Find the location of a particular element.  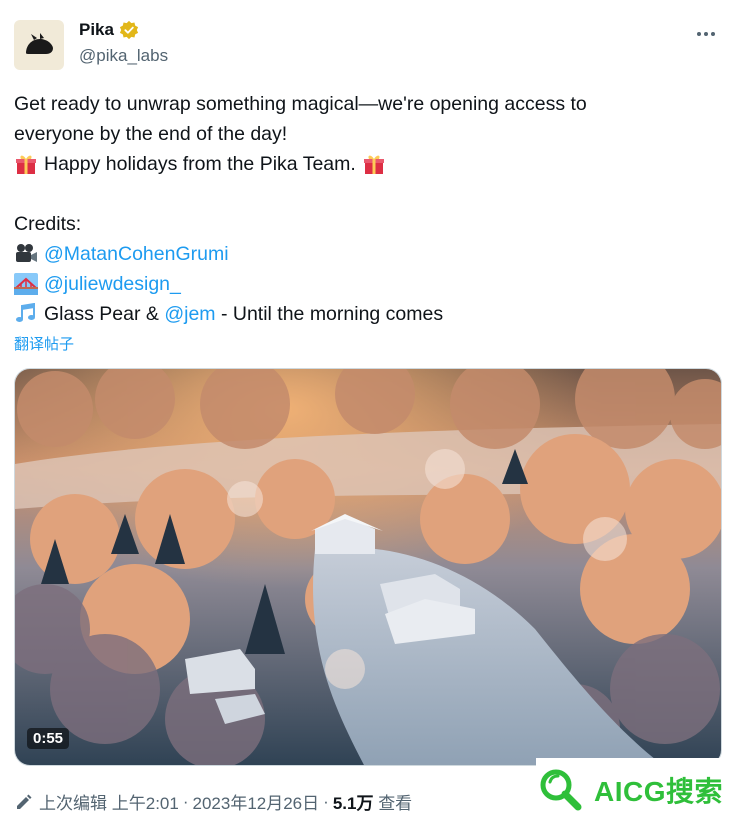

mention-link: @juliewdesign_ is located at coordinates (112, 284).